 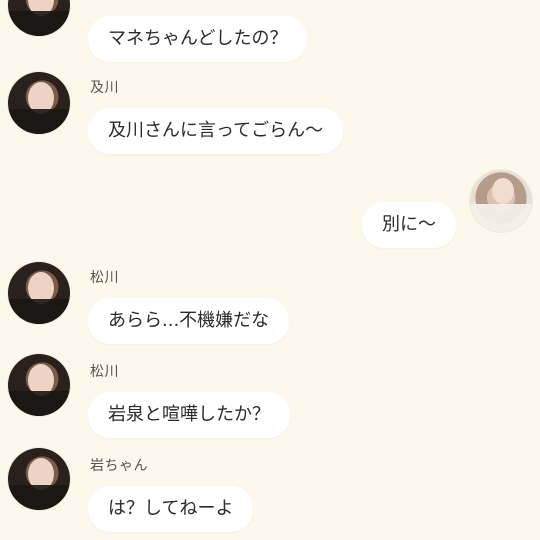 What do you see at coordinates (189, 415) in the screenshot?
I see `message-bubble: 岩泉と喧嘩したか？` at bounding box center [189, 415].